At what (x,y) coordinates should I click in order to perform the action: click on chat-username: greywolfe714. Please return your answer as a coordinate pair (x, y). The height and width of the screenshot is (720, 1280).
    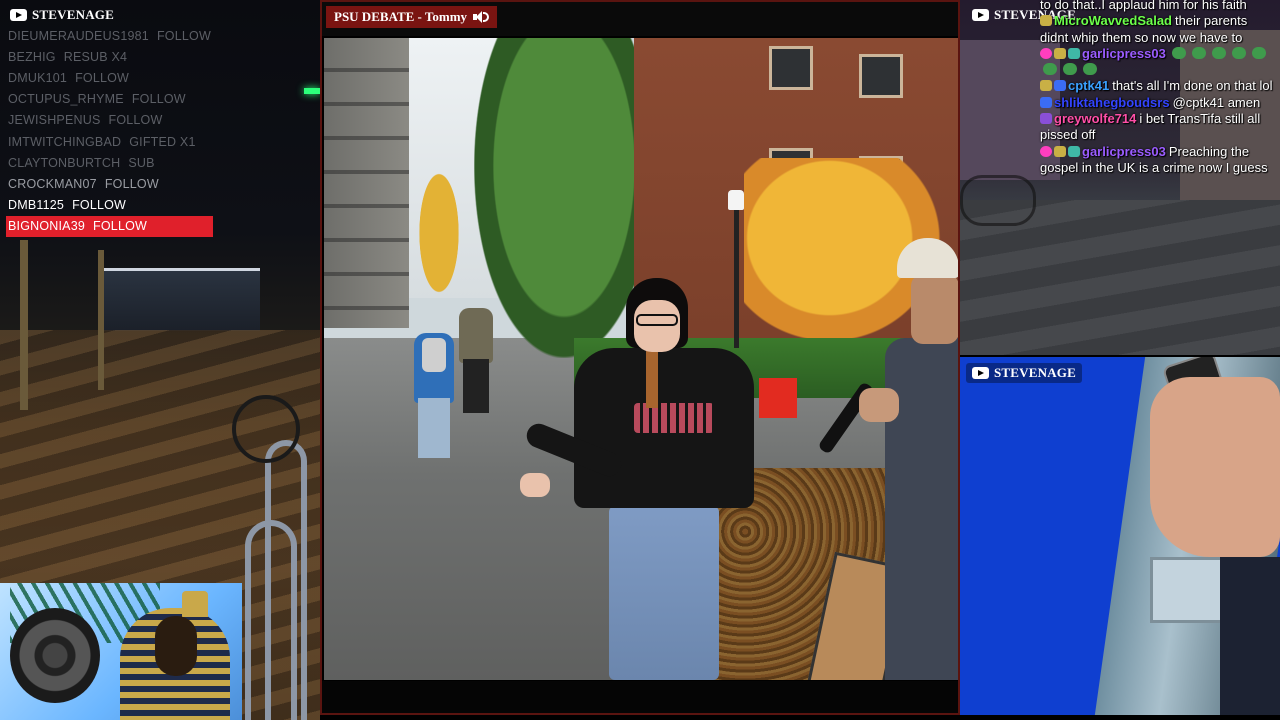
    Looking at the image, I should click on (1095, 118).